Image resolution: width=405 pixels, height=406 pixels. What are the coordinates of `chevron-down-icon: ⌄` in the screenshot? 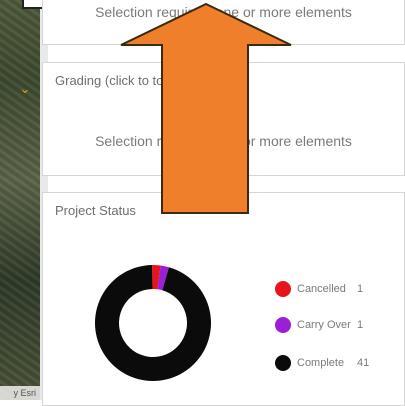 It's located at (25, 89).